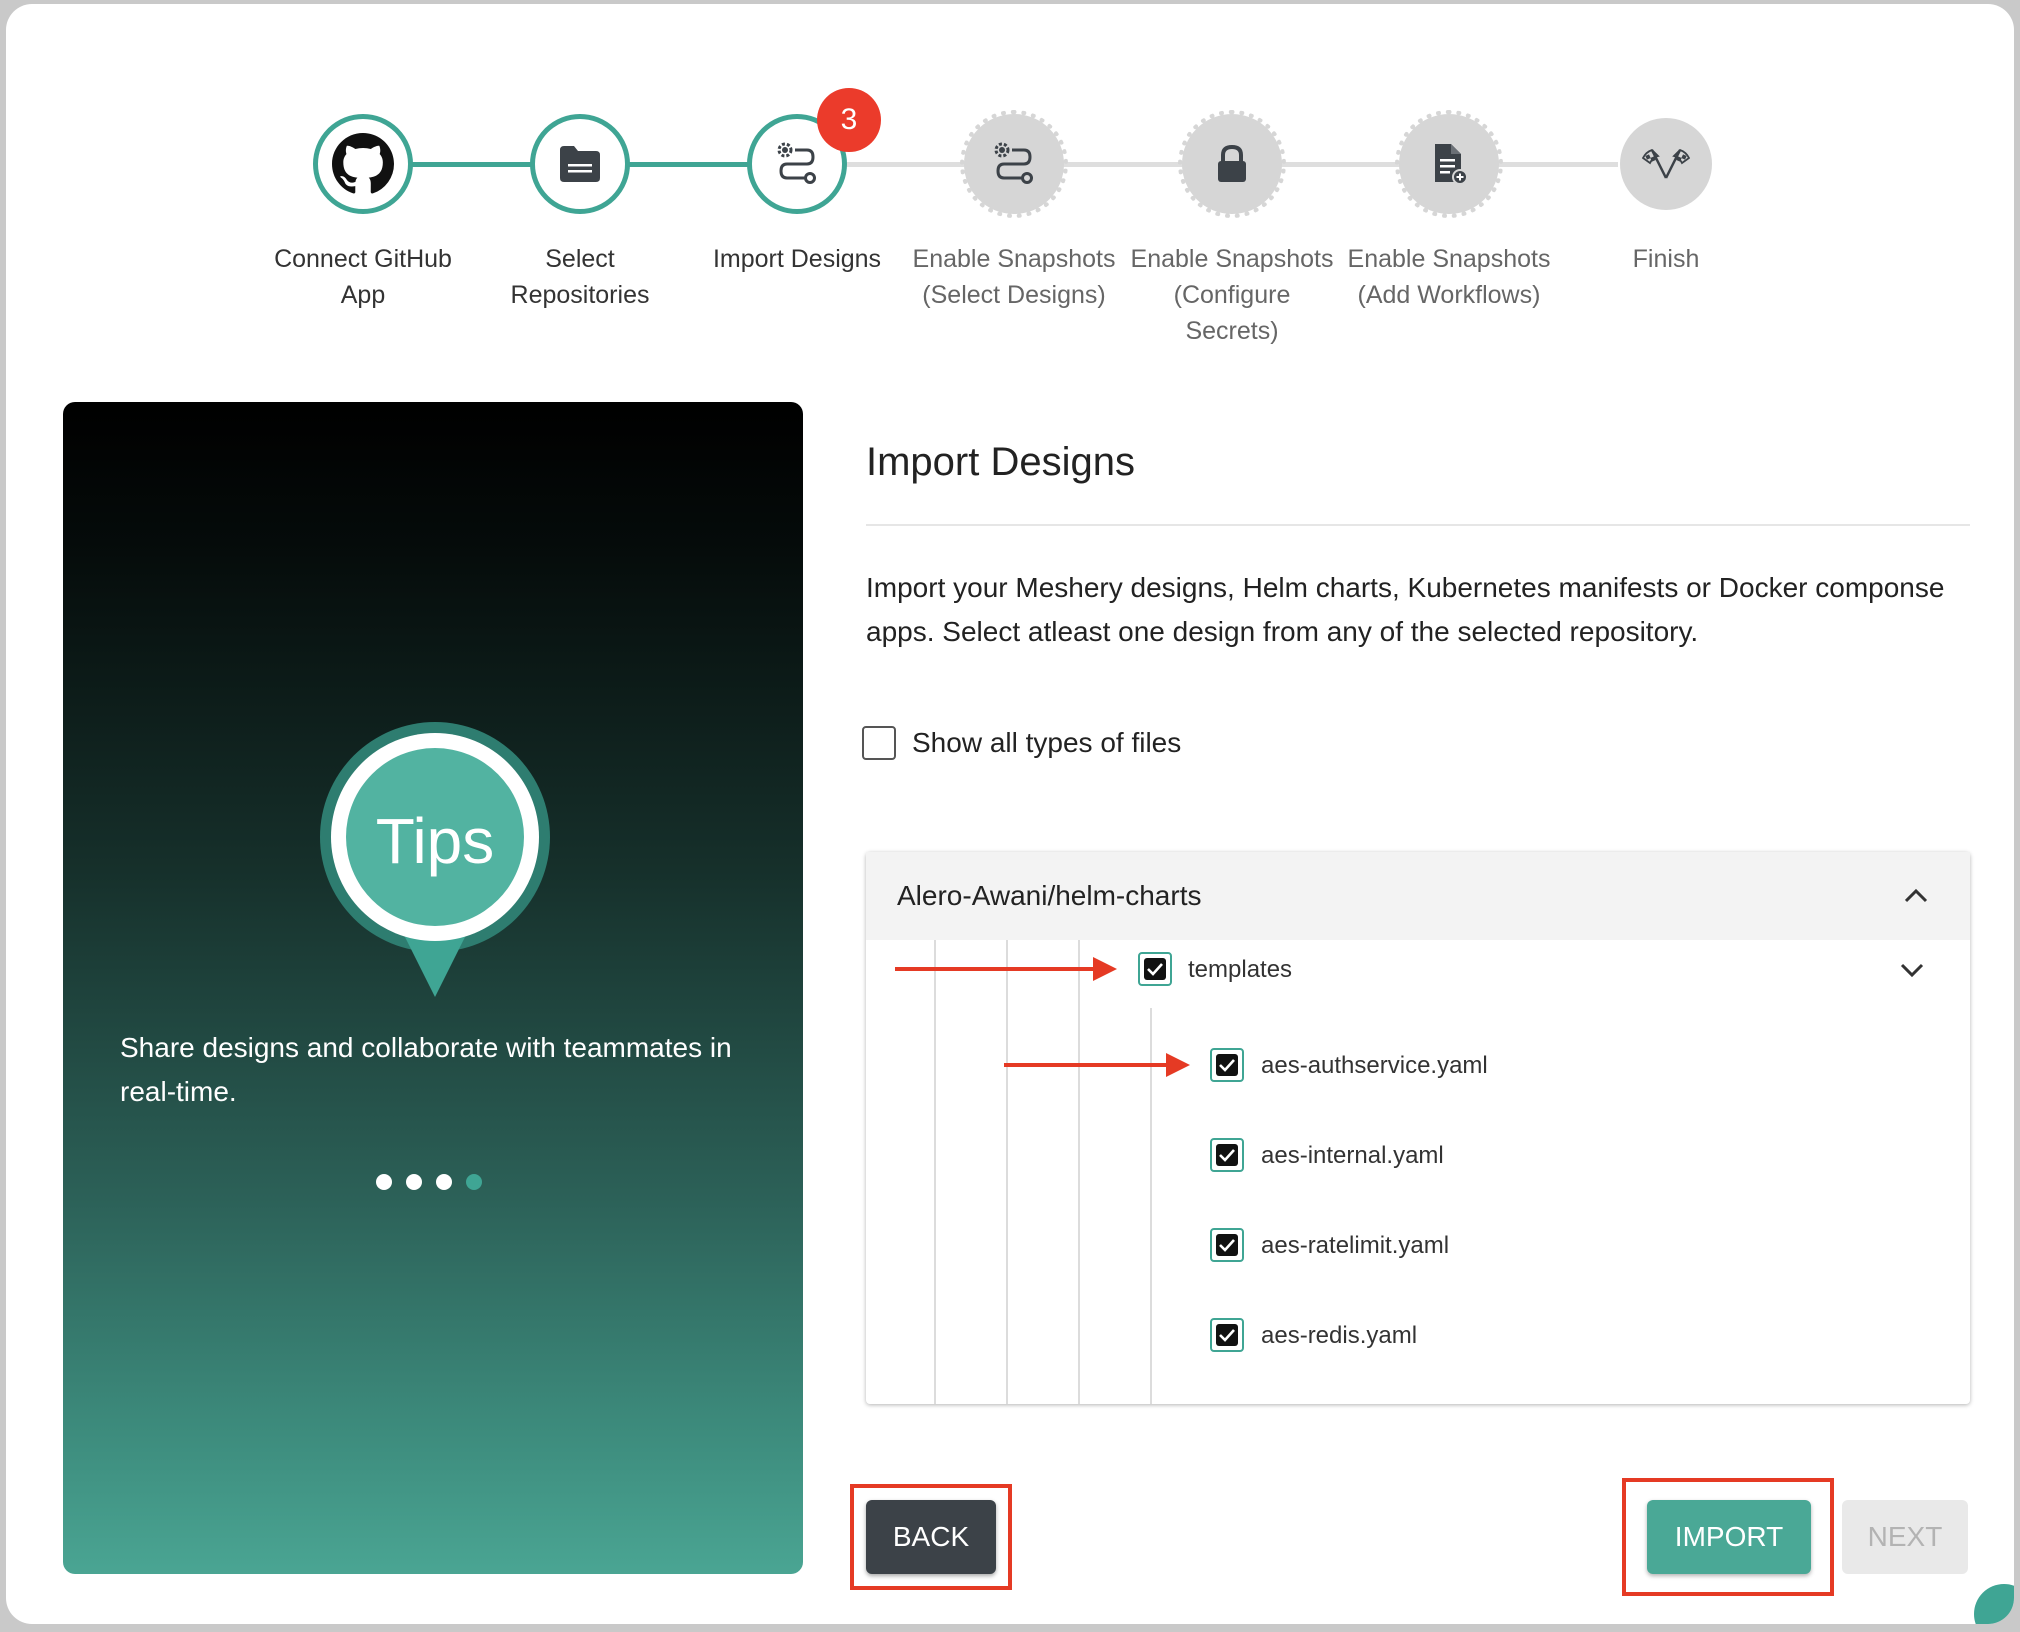 The width and height of the screenshot is (2020, 1632). I want to click on github-icon, so click(363, 163).